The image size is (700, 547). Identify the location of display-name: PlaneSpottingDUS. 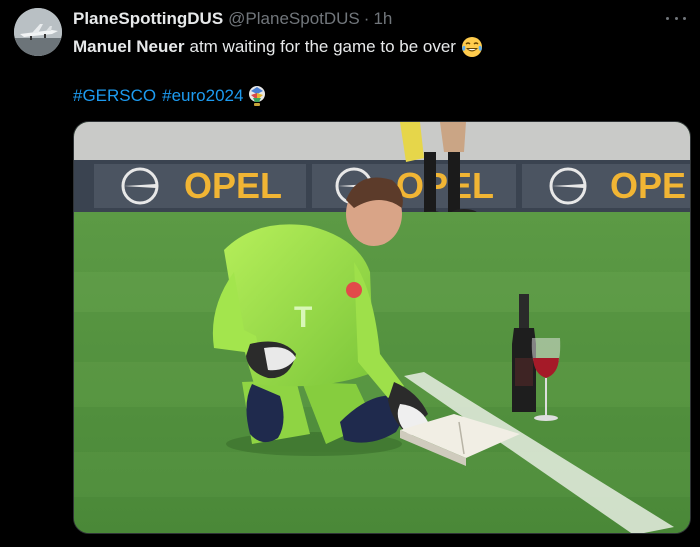
(148, 19).